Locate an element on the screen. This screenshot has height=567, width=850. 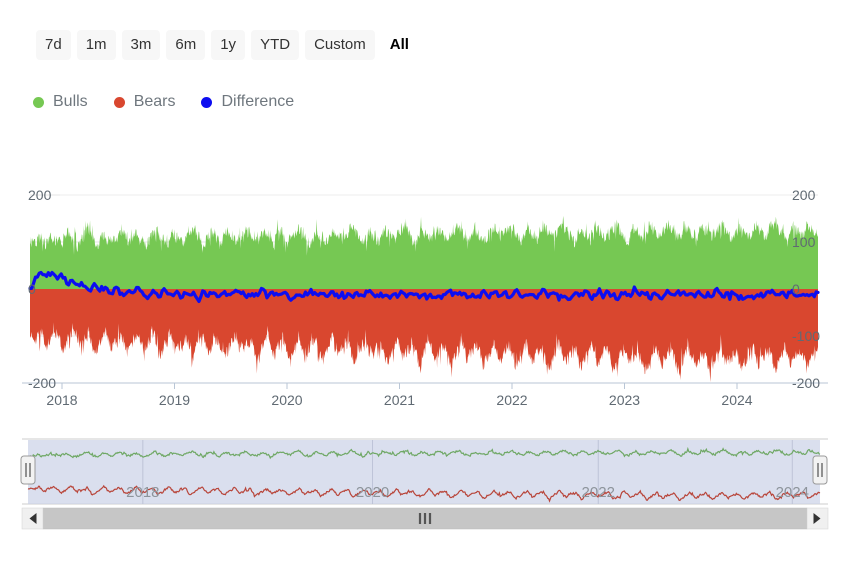
navigator-year-label: 2020 is located at coordinates (372, 492).